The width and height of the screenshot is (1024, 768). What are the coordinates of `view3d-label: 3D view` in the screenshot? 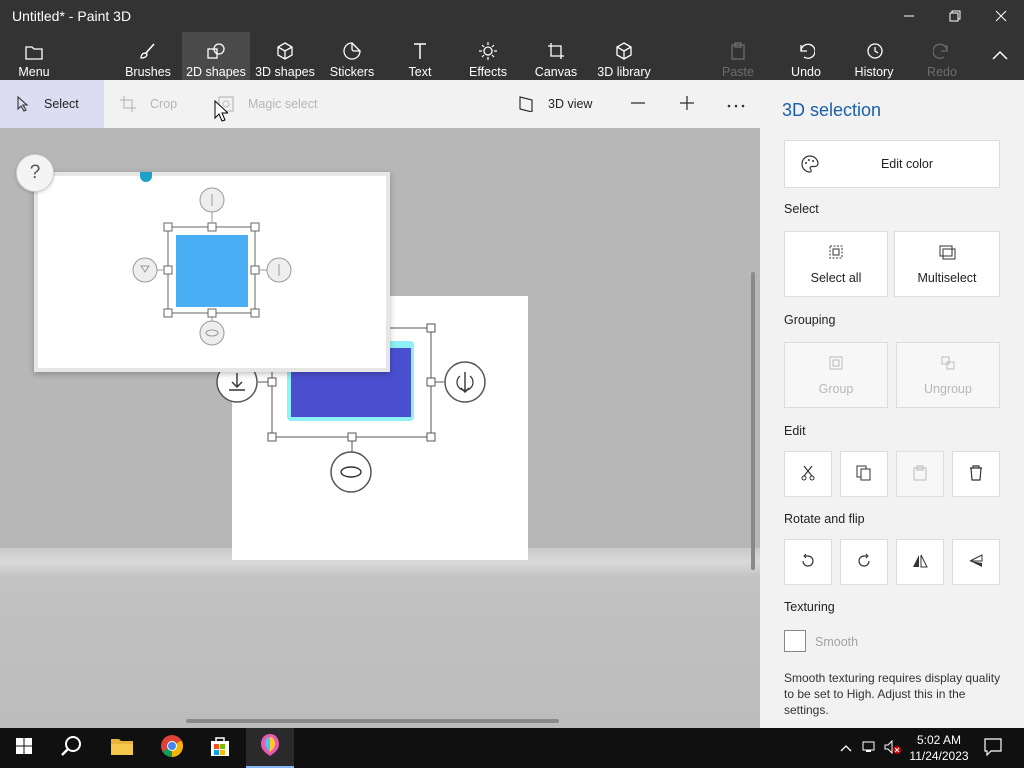 It's located at (570, 104).